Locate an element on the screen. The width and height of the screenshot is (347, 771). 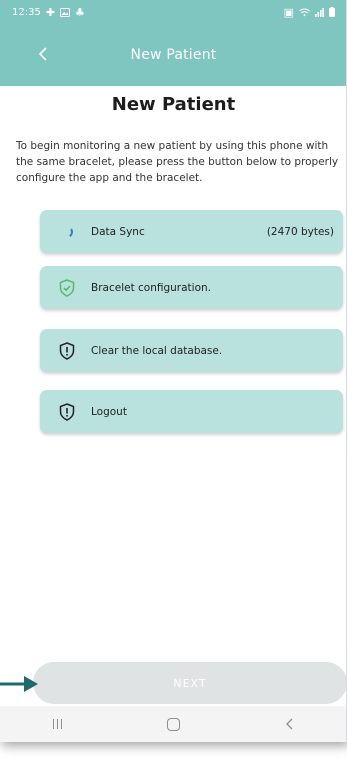
logout-label: Logout is located at coordinates (109, 411).